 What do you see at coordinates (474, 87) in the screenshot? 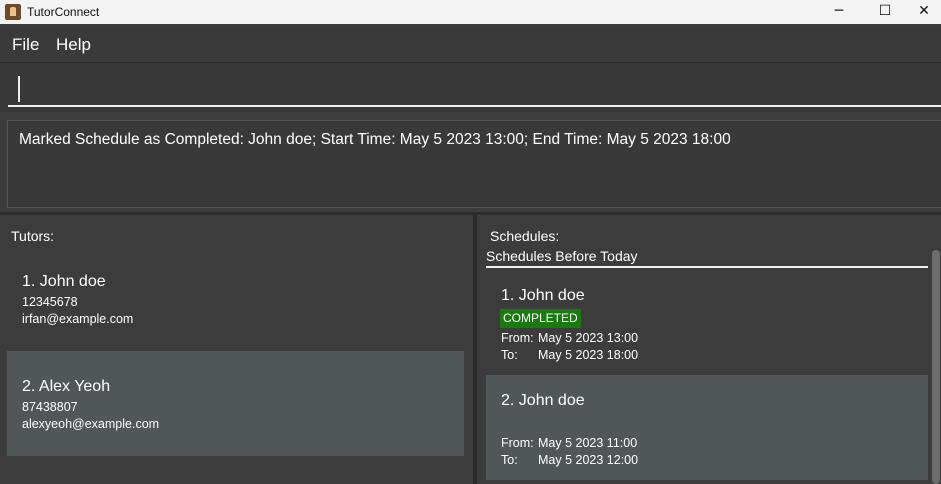
I see `command-input` at bounding box center [474, 87].